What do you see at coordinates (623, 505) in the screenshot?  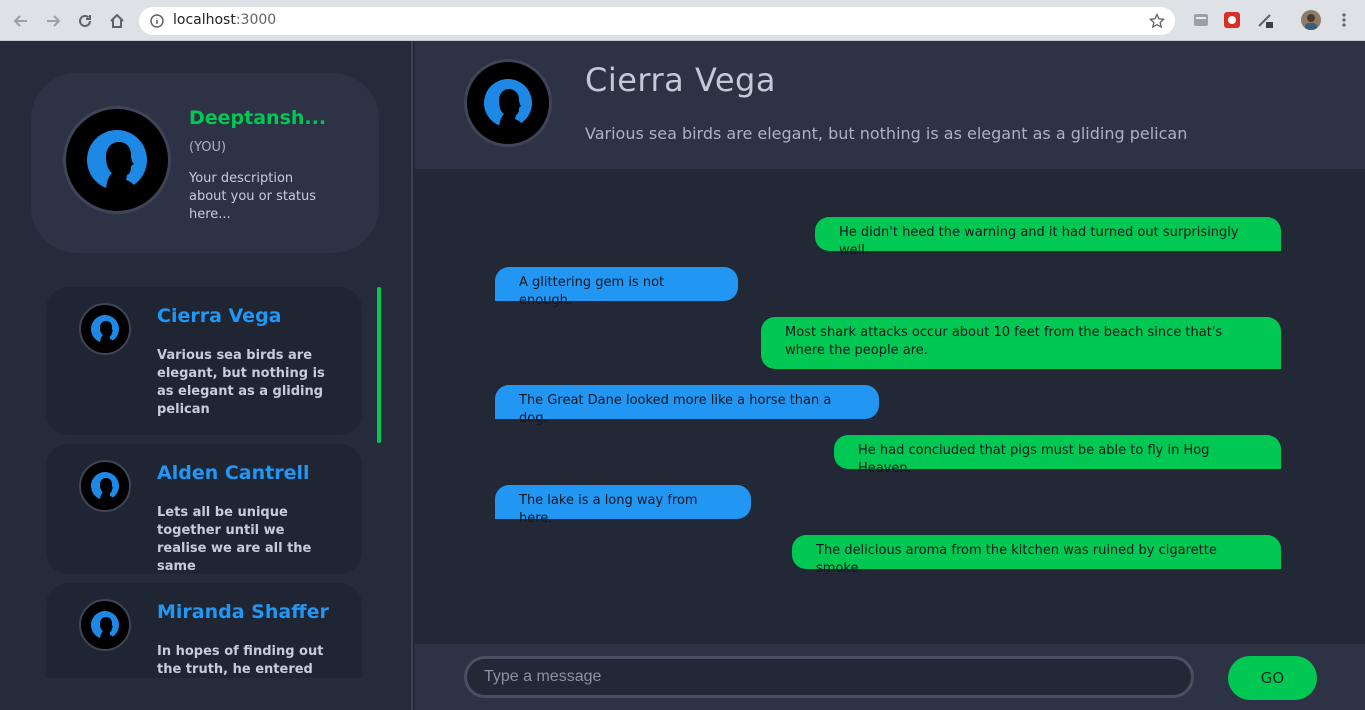 I see `message-bubble-received: The lake is a long way from here.` at bounding box center [623, 505].